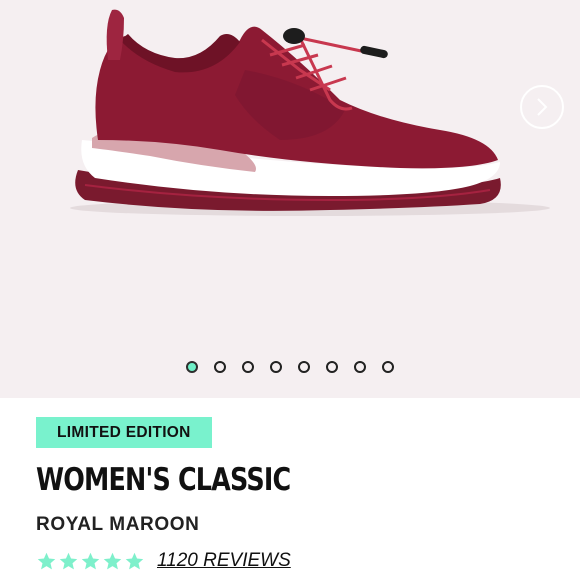 The height and width of the screenshot is (580, 580). I want to click on chevron-right-icon, so click(542, 107).